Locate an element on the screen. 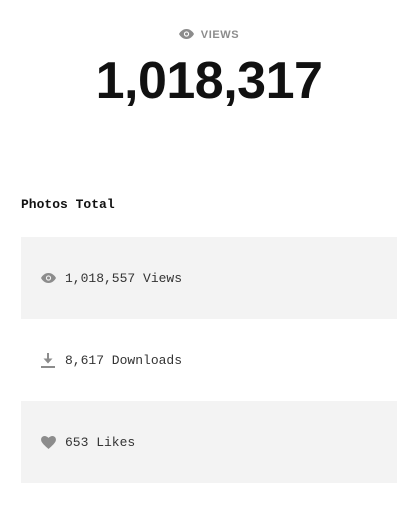 The width and height of the screenshot is (418, 508). stat-row-views: 1,018,557 Views is located at coordinates (209, 278).